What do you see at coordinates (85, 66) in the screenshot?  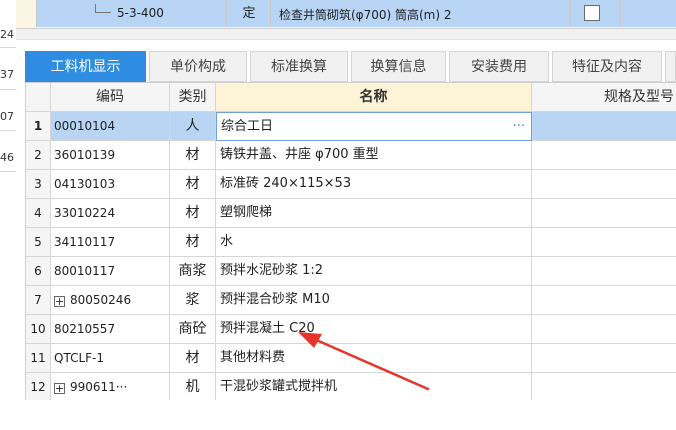 I see `tab-labor-material-machine: 工料机显示` at bounding box center [85, 66].